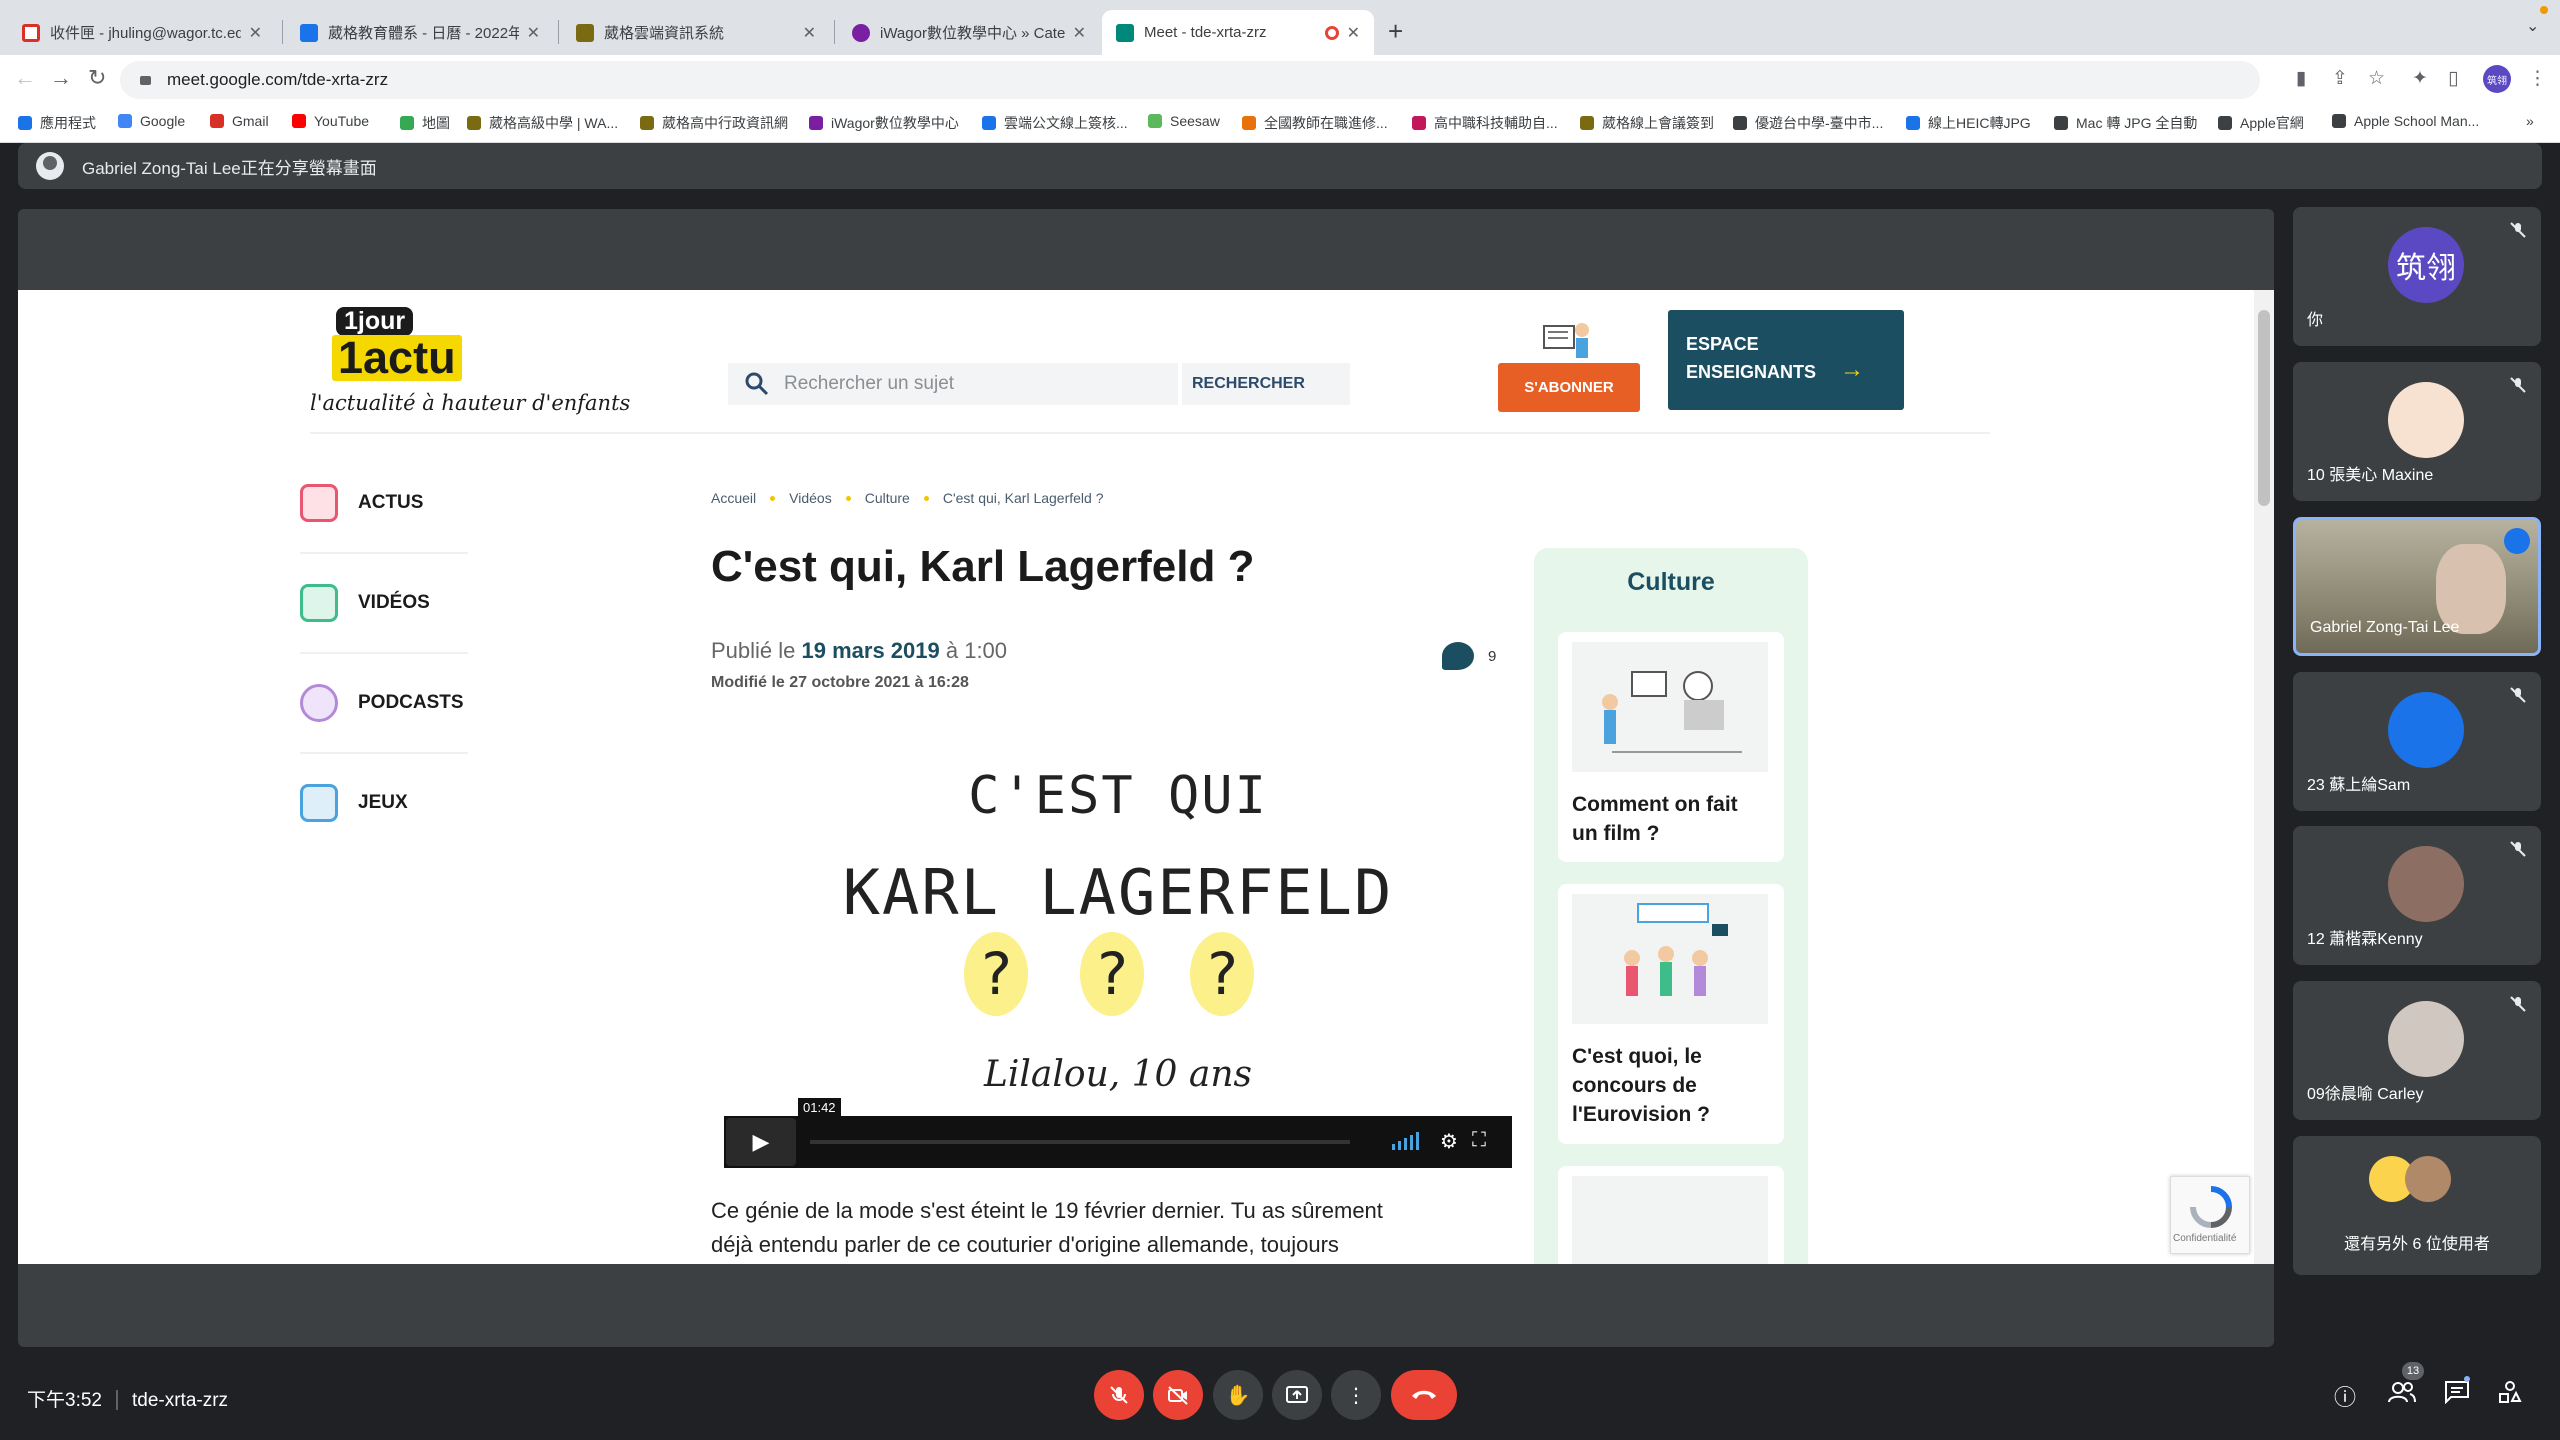  What do you see at coordinates (2453, 78) in the screenshot?
I see `side-panel-icon: ▯` at bounding box center [2453, 78].